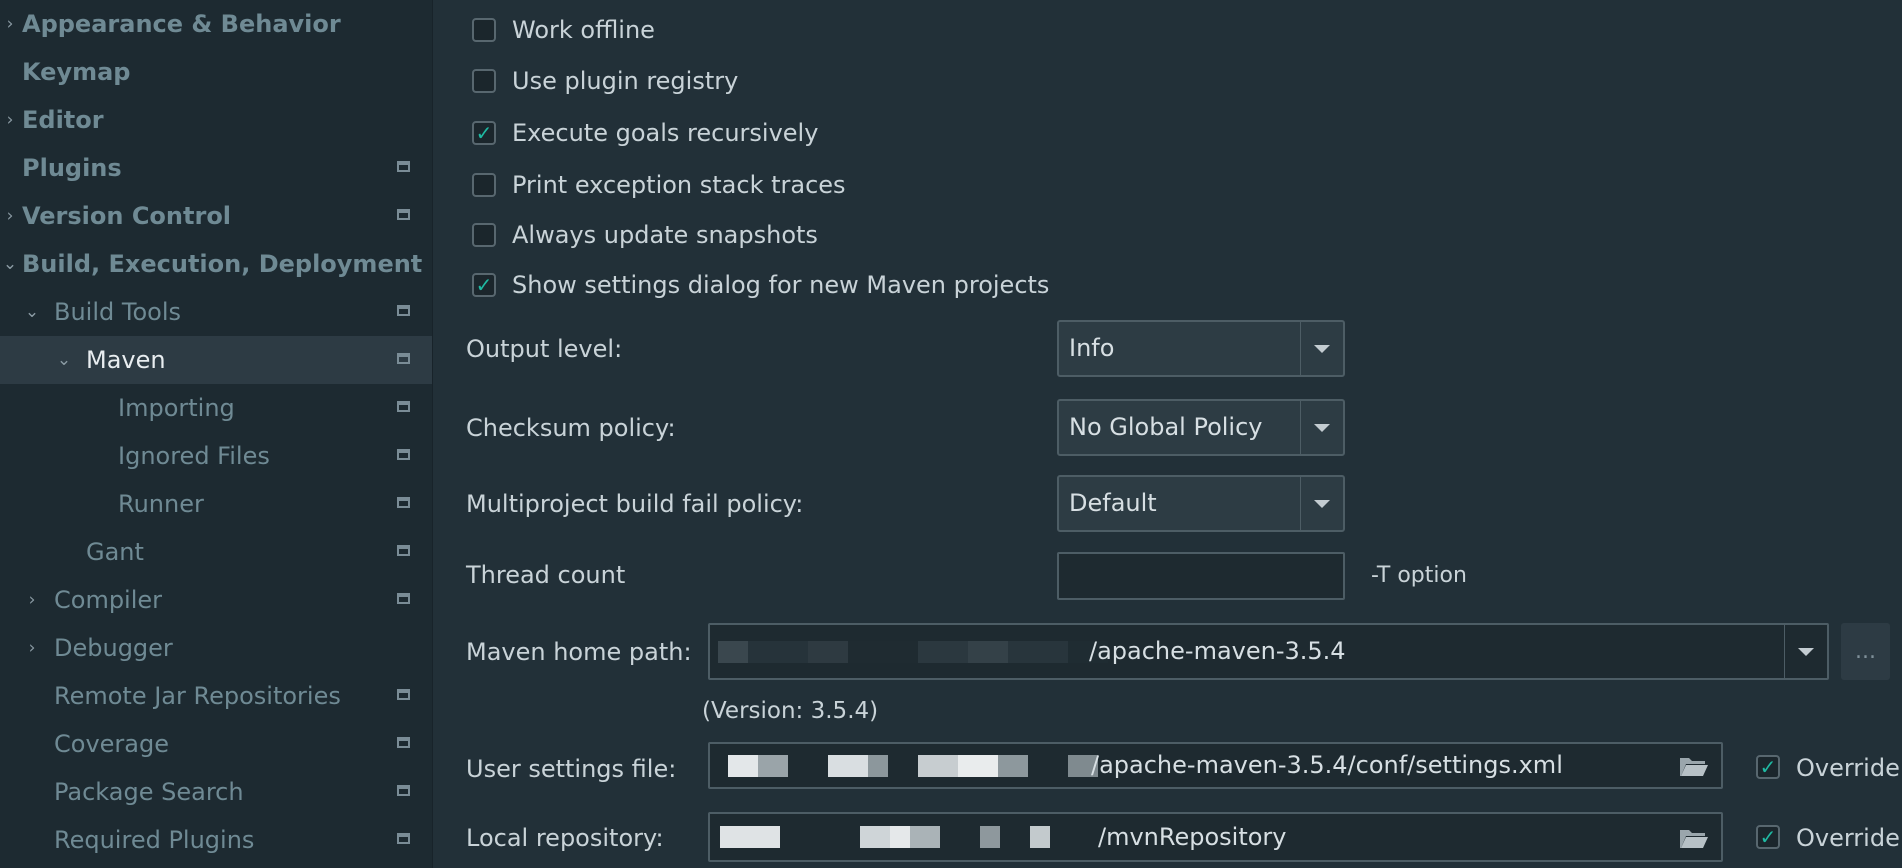 The width and height of the screenshot is (1902, 868). I want to click on sidebar-item-coverage: Coverage, so click(216, 744).